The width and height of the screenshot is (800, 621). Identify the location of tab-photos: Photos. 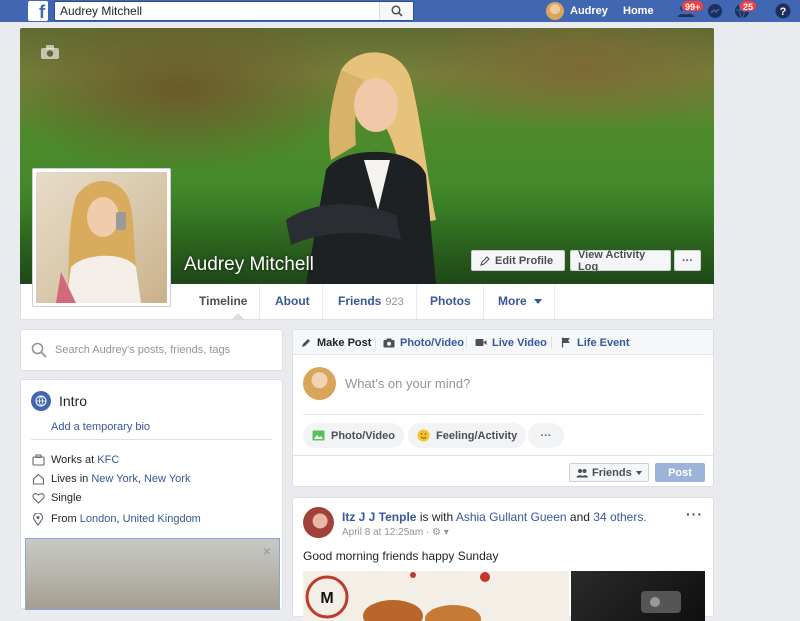
(451, 301).